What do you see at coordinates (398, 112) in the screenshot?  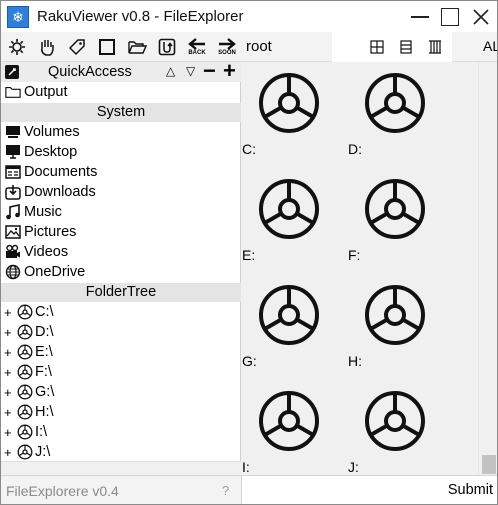 I see `drive-tile-d: D:` at bounding box center [398, 112].